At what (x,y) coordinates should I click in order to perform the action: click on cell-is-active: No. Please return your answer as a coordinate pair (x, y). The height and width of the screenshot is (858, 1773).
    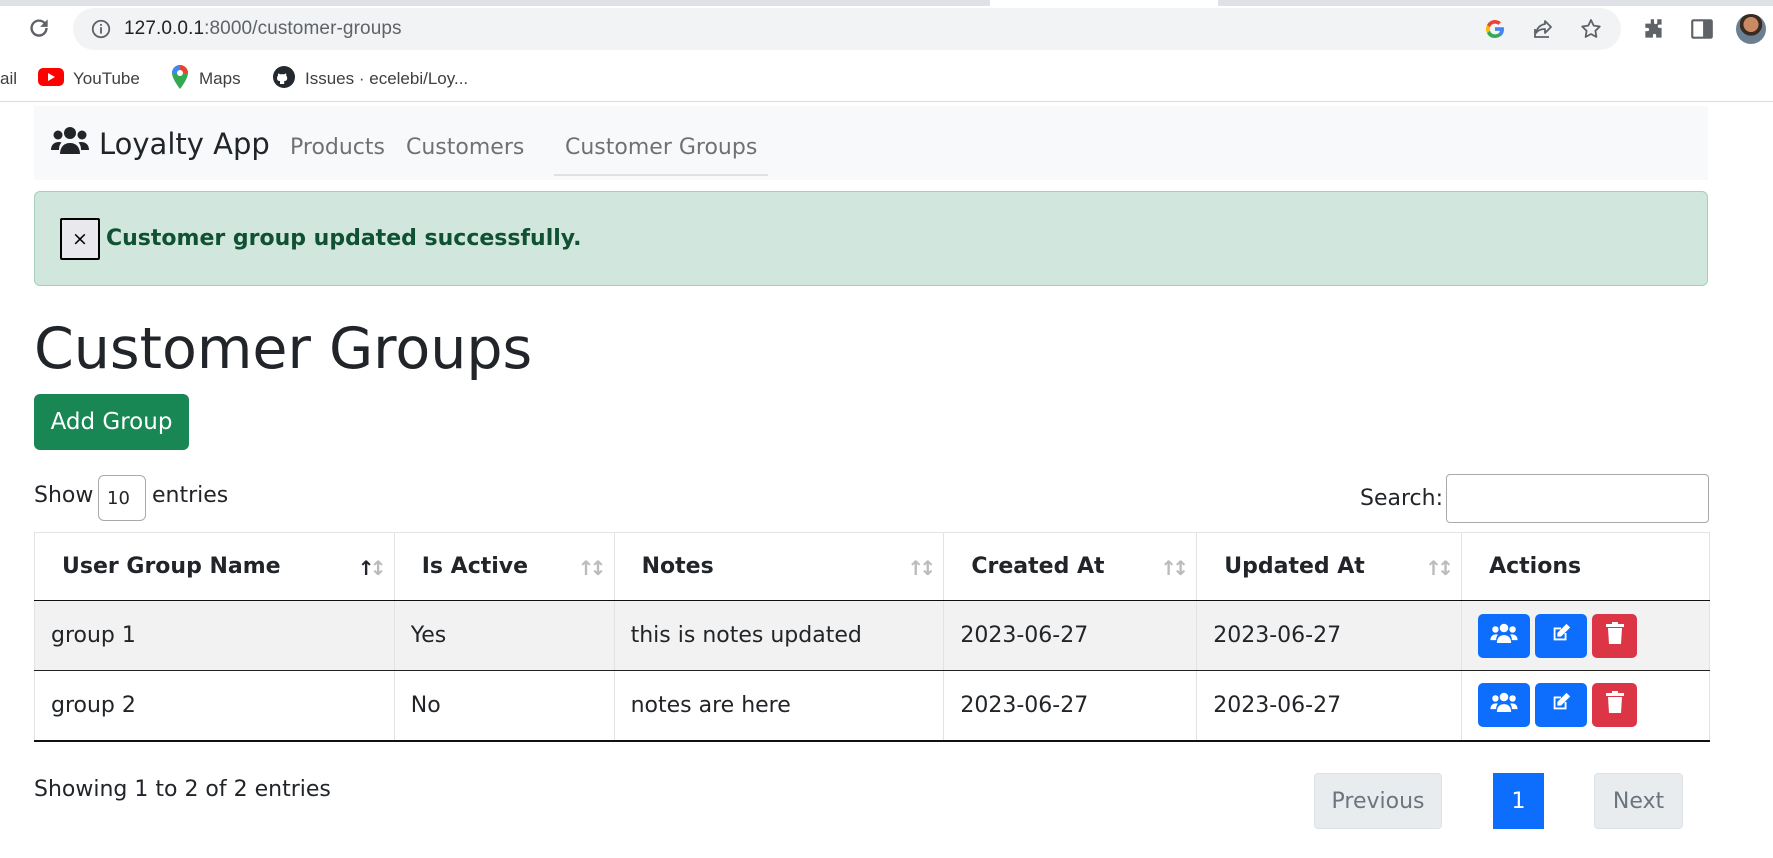
    Looking at the image, I should click on (504, 706).